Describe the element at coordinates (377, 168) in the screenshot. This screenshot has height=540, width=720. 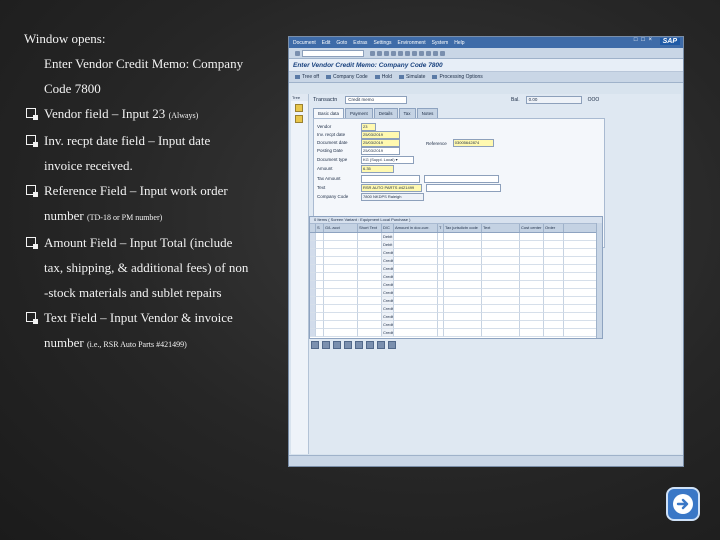
I see `amount-field: 6.35` at that location.